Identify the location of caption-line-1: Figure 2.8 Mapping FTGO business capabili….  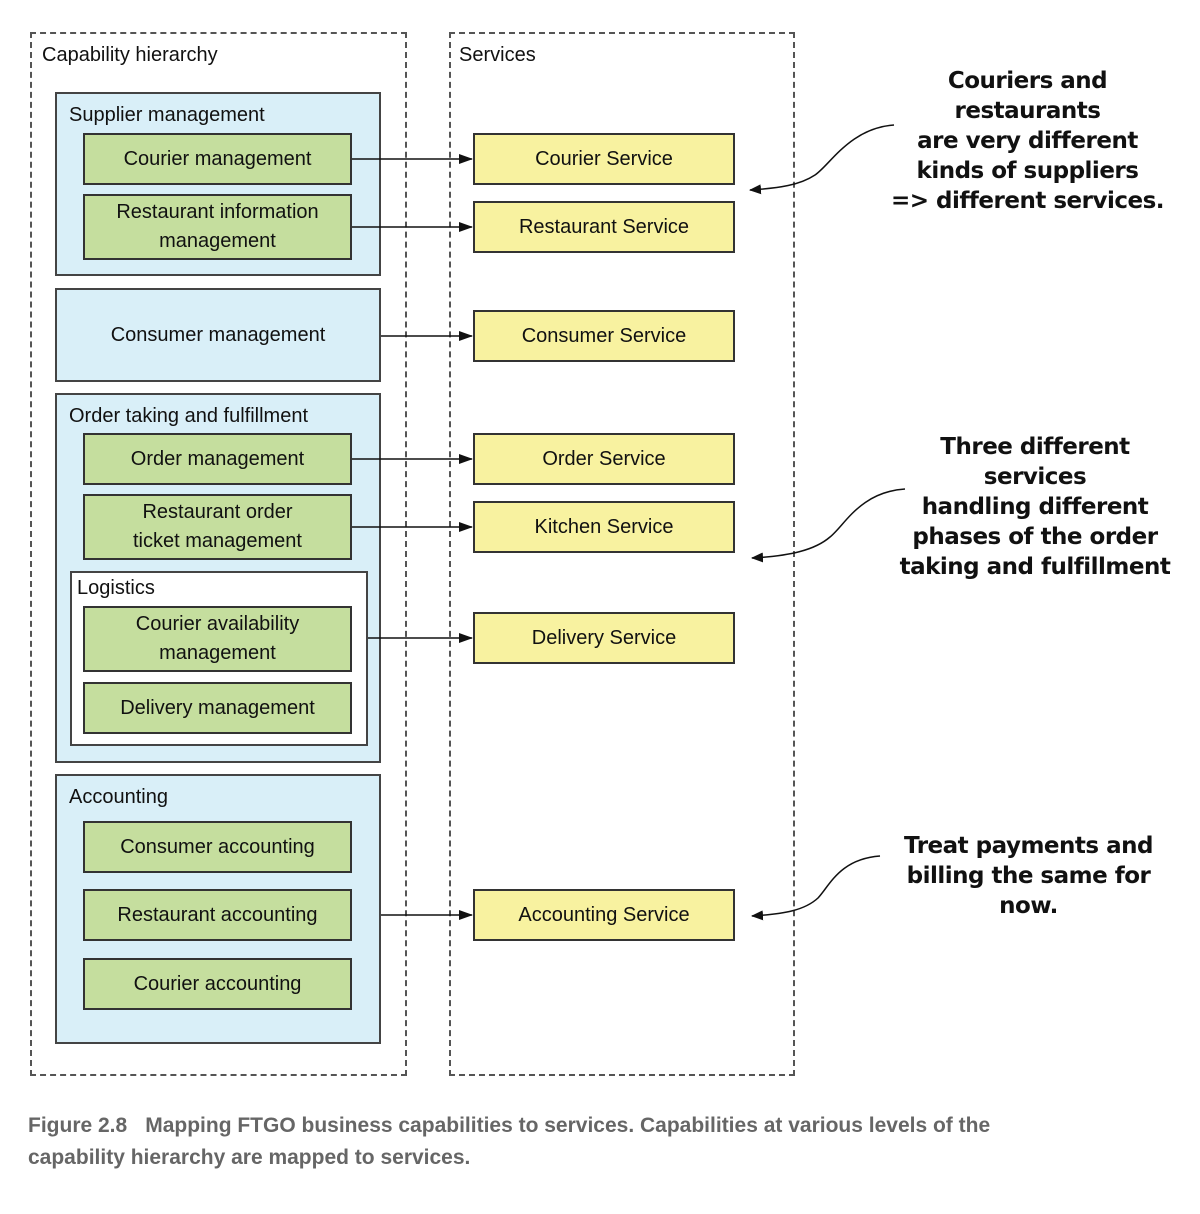
(608, 1126).